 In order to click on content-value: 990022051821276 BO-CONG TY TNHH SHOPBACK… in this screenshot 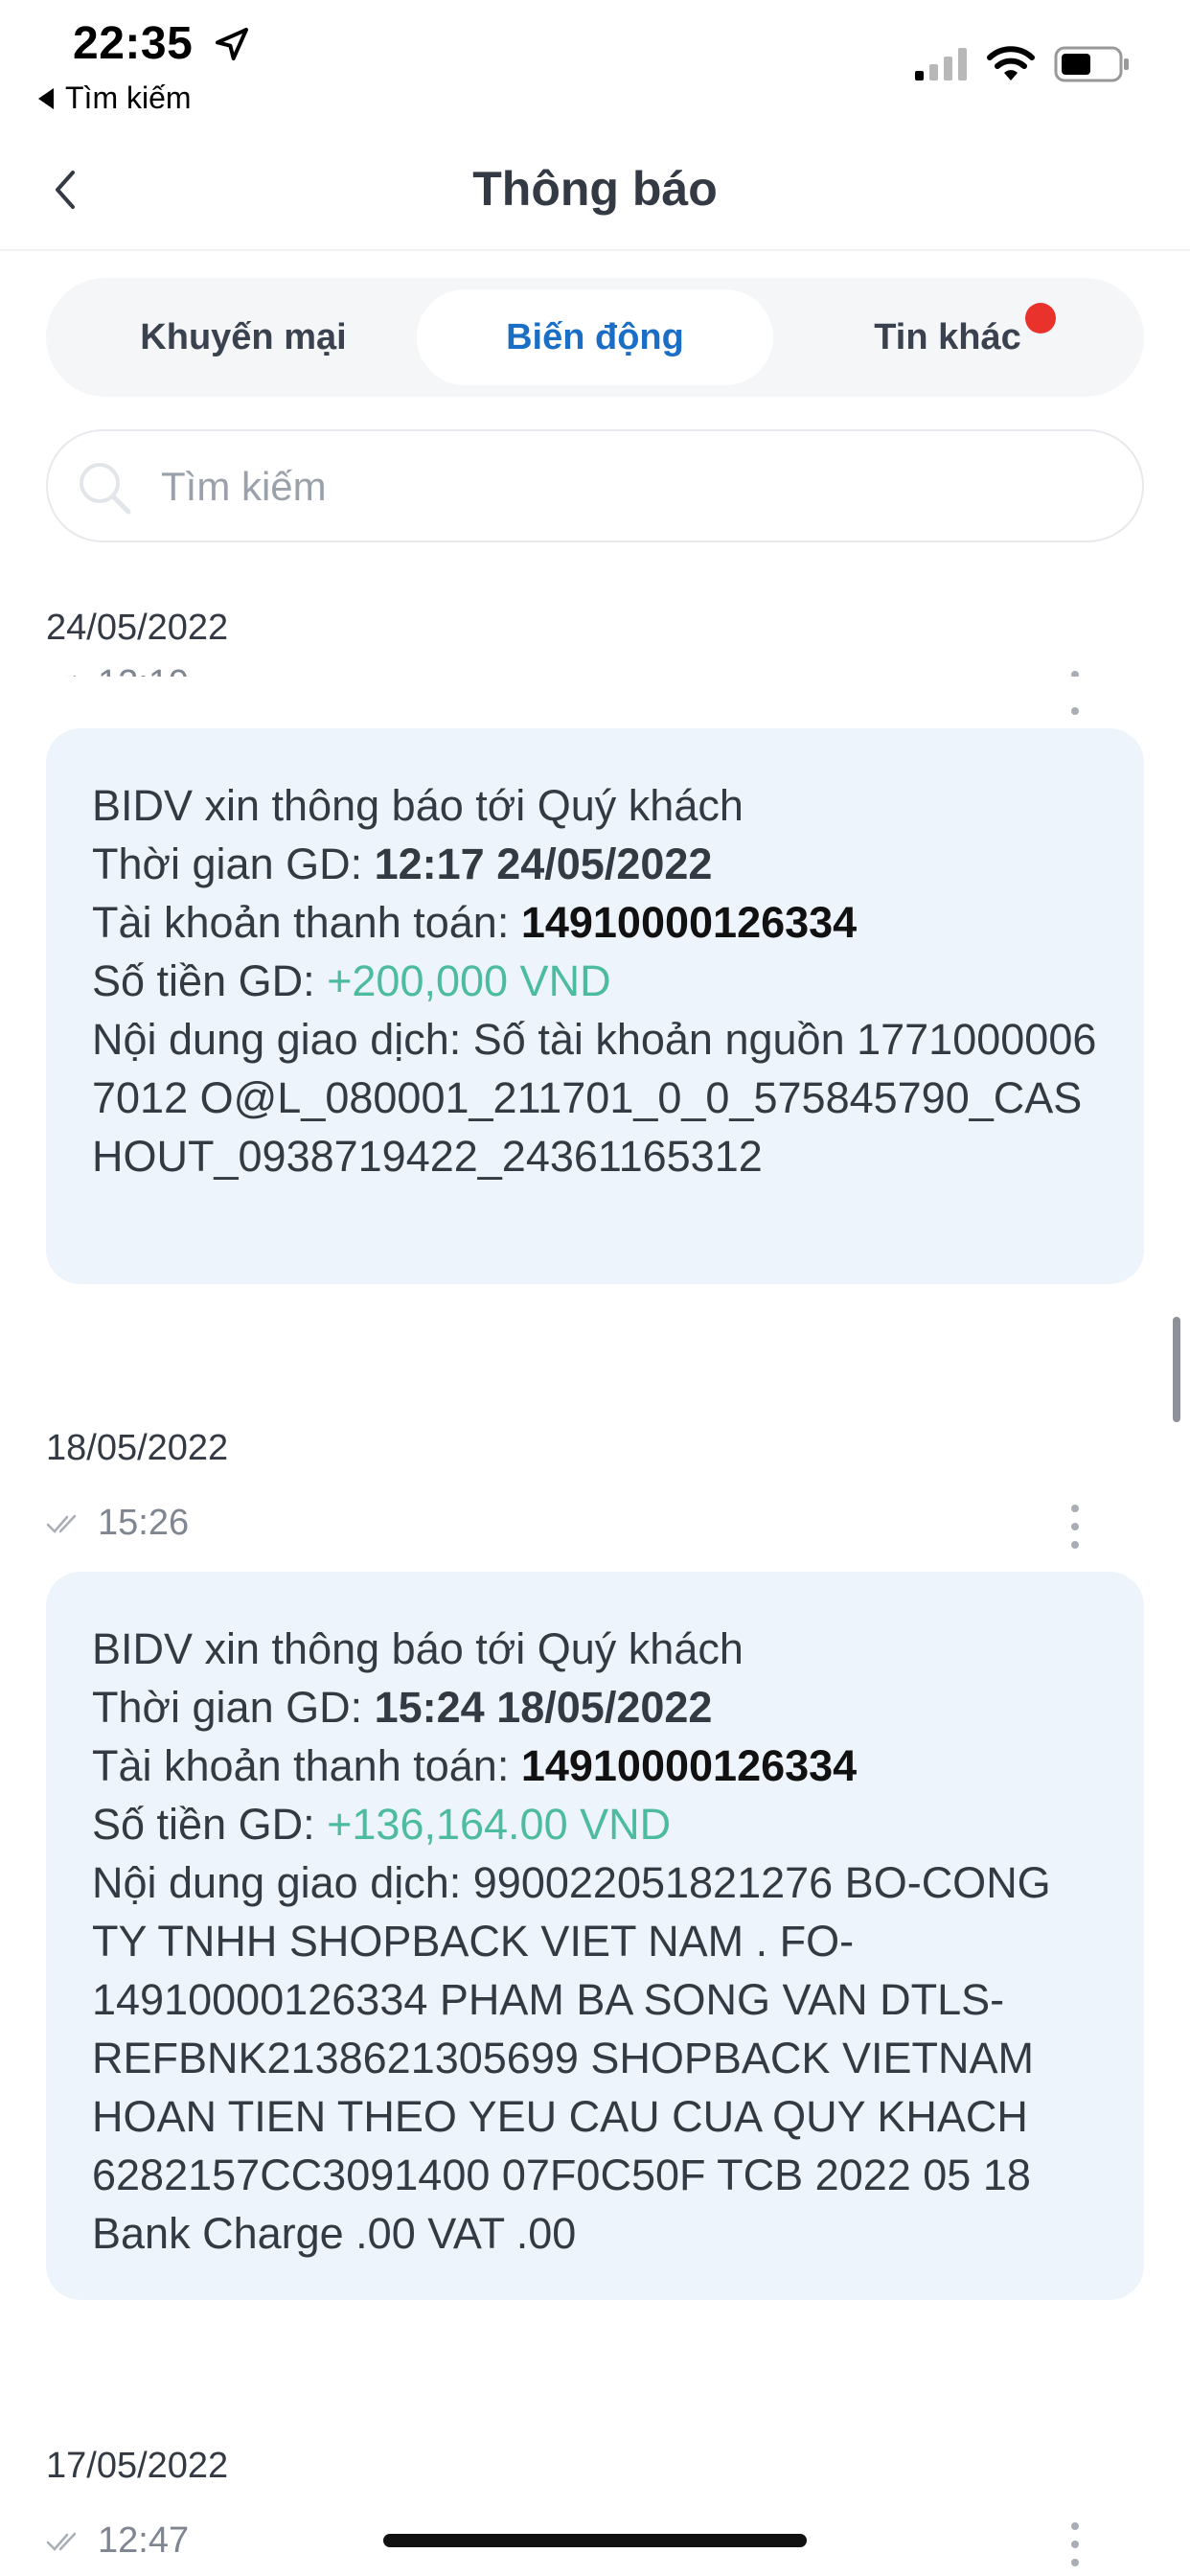, I will do `click(572, 2058)`.